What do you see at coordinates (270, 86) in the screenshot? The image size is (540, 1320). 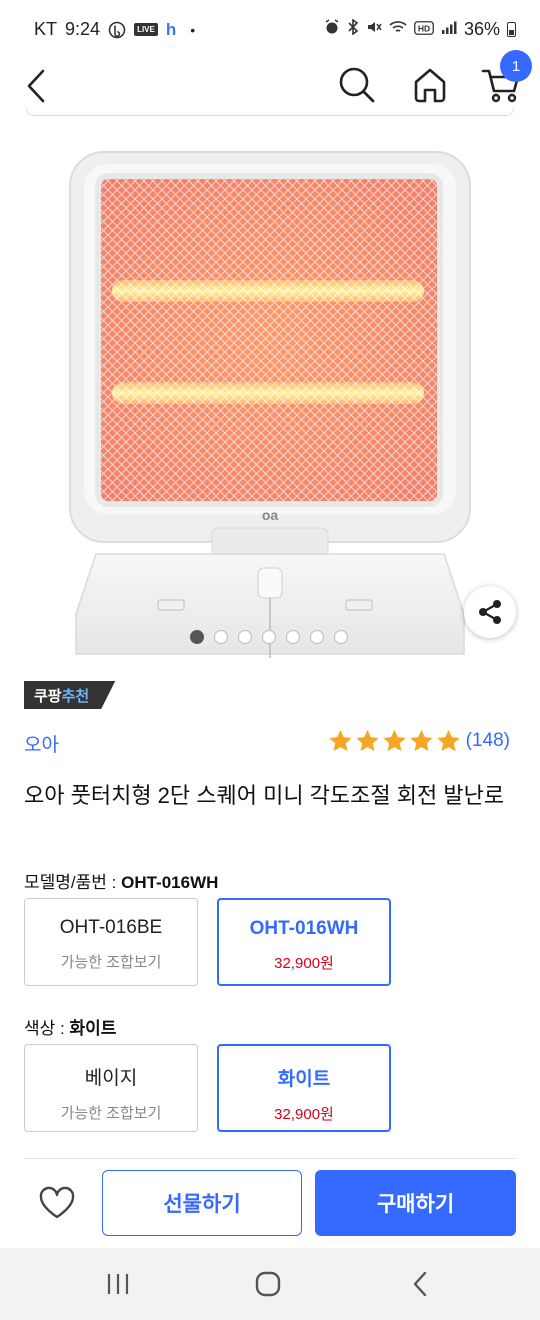 I see `app-header` at bounding box center [270, 86].